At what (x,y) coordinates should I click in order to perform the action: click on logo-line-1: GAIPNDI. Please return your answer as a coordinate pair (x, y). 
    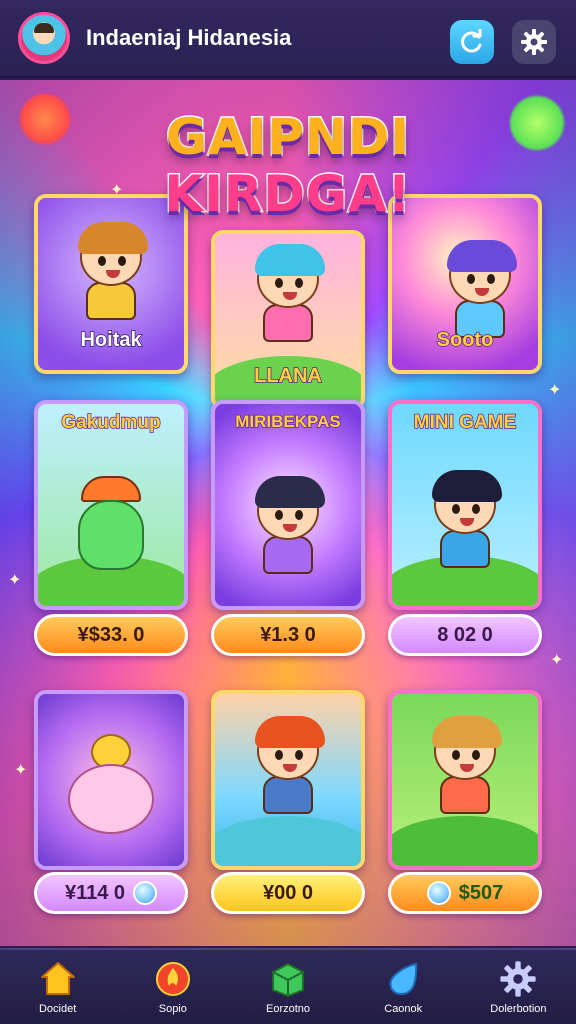
    Looking at the image, I should click on (288, 137).